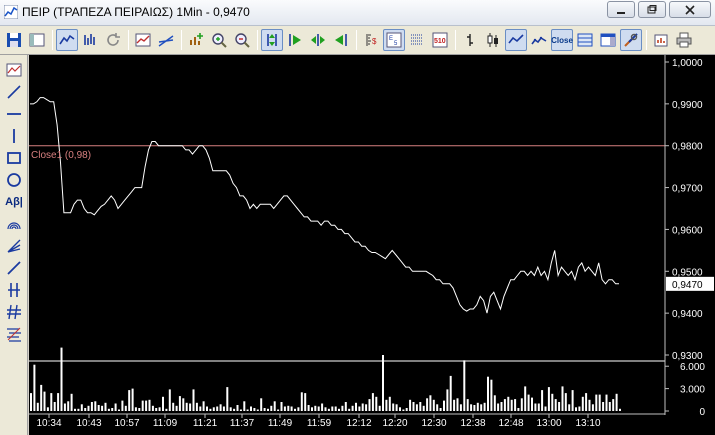 This screenshot has width=715, height=435. What do you see at coordinates (417, 40) in the screenshot?
I see `grid-button` at bounding box center [417, 40].